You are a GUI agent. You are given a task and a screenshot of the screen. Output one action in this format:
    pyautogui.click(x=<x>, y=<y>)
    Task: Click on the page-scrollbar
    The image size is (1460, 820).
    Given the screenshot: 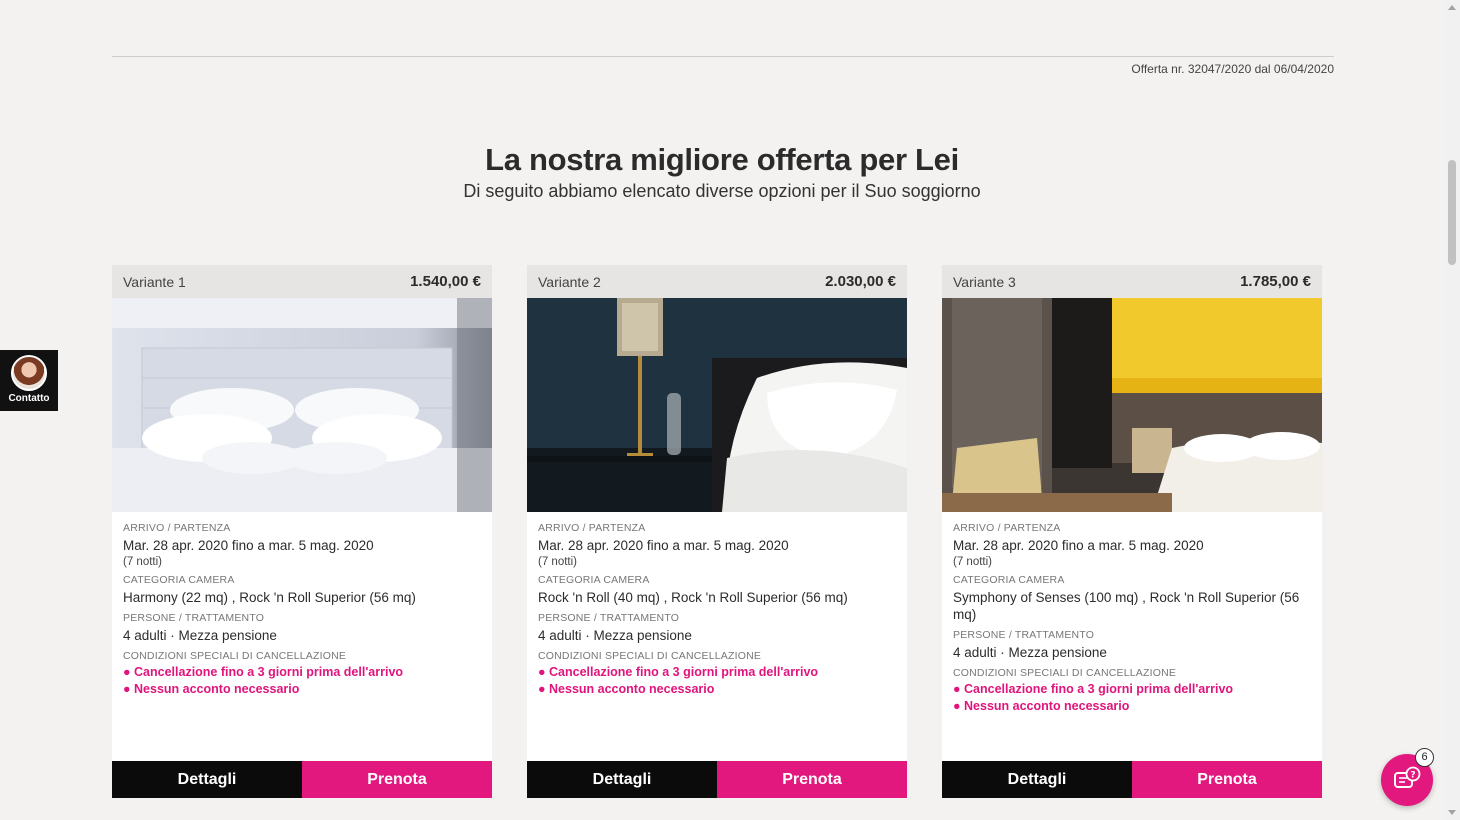 What is the action you would take?
    pyautogui.click(x=1452, y=410)
    